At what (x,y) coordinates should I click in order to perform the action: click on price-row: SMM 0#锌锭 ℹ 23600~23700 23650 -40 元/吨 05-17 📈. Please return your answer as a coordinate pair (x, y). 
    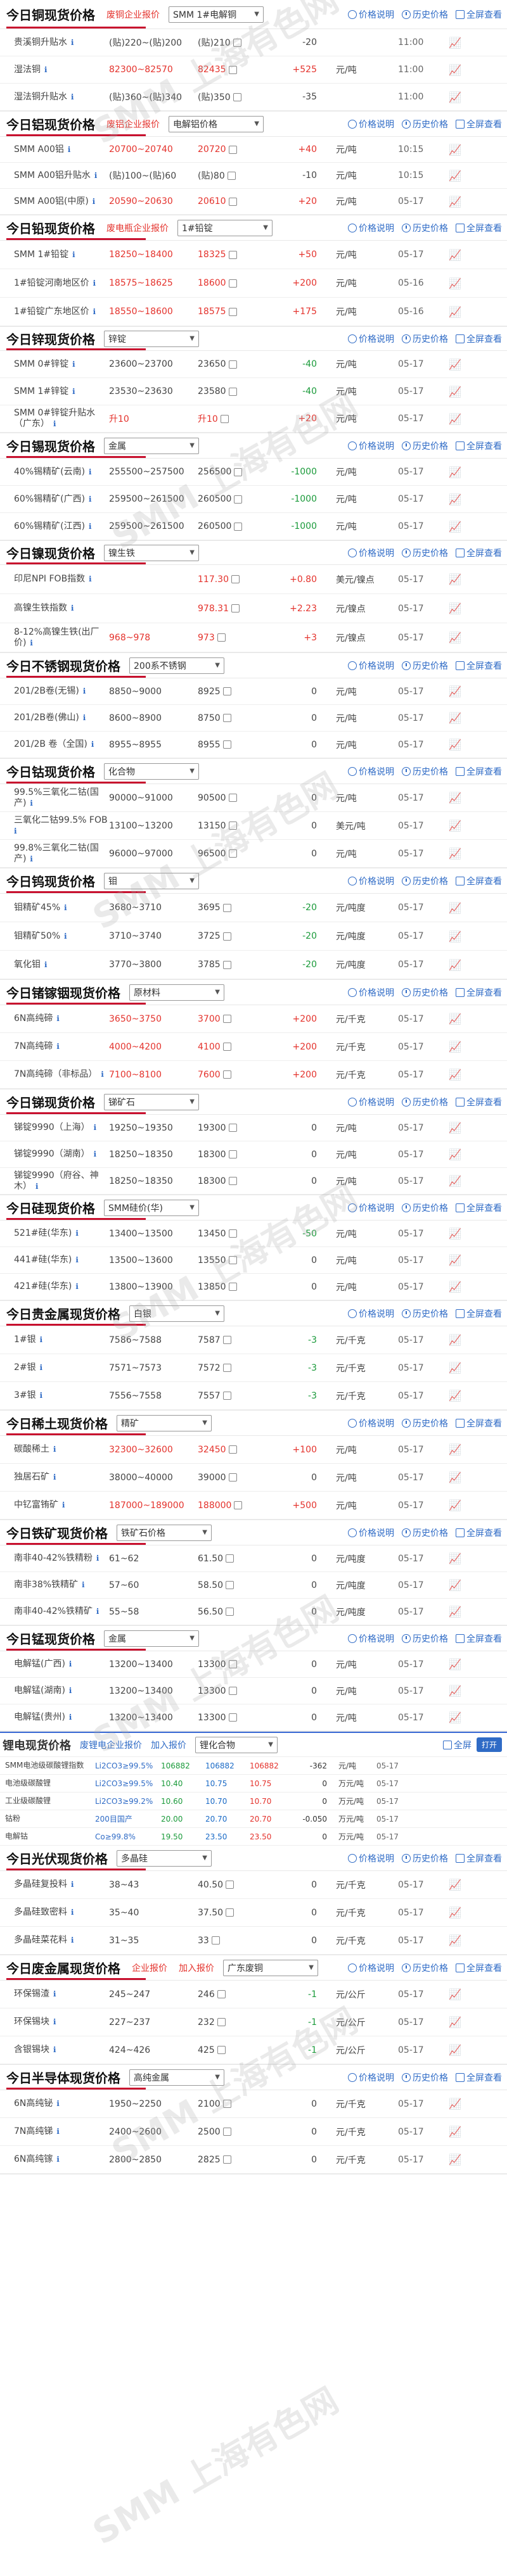
    Looking at the image, I should click on (253, 364).